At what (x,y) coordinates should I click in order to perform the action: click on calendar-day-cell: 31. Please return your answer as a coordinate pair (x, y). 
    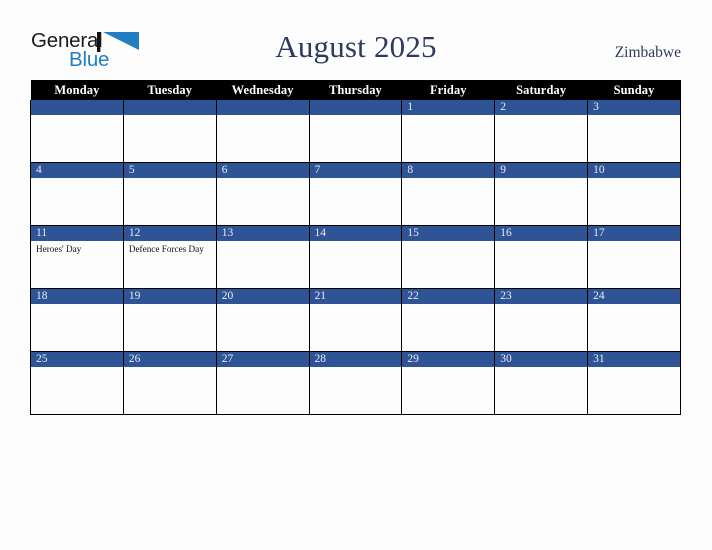
    Looking at the image, I should click on (634, 383).